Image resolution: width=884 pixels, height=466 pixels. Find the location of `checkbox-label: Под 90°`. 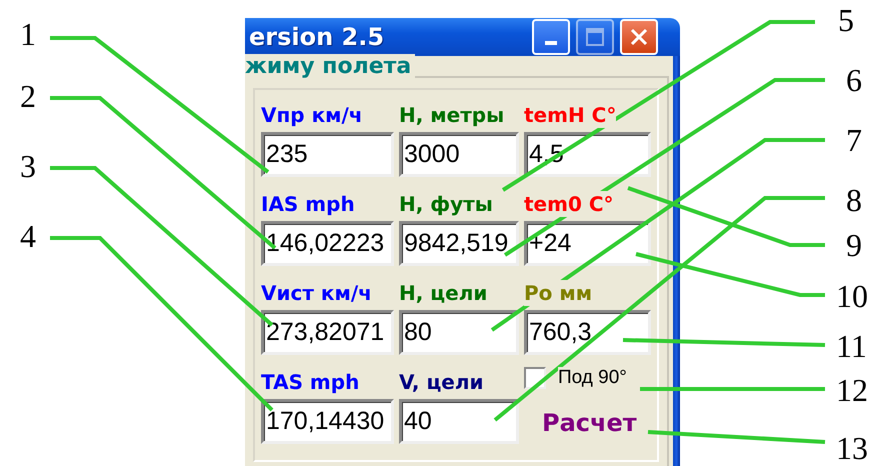

checkbox-label: Под 90° is located at coordinates (592, 378).